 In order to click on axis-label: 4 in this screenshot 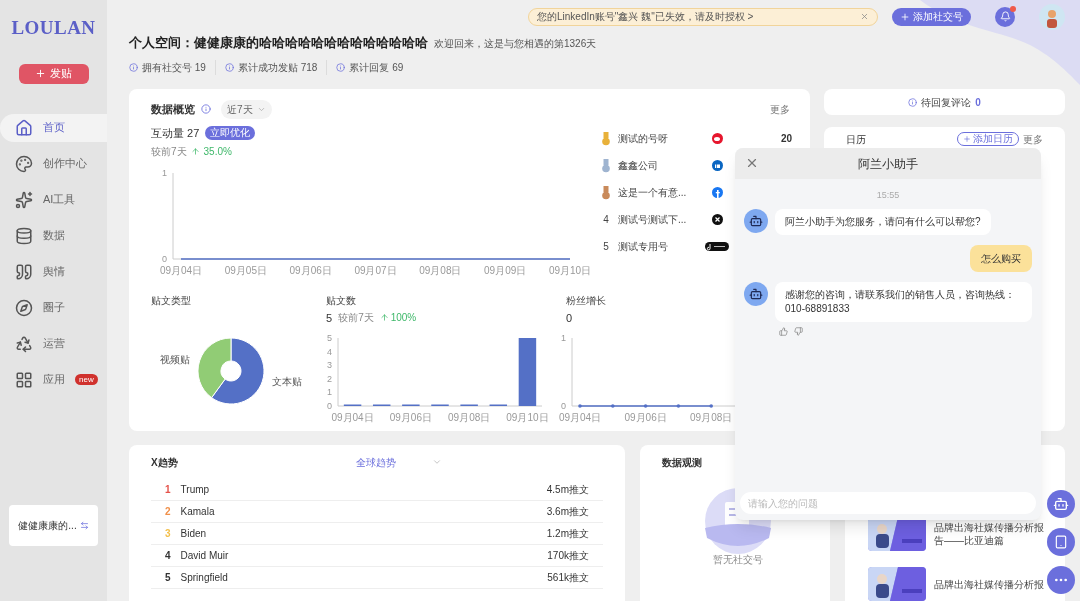, I will do `click(329, 351)`.